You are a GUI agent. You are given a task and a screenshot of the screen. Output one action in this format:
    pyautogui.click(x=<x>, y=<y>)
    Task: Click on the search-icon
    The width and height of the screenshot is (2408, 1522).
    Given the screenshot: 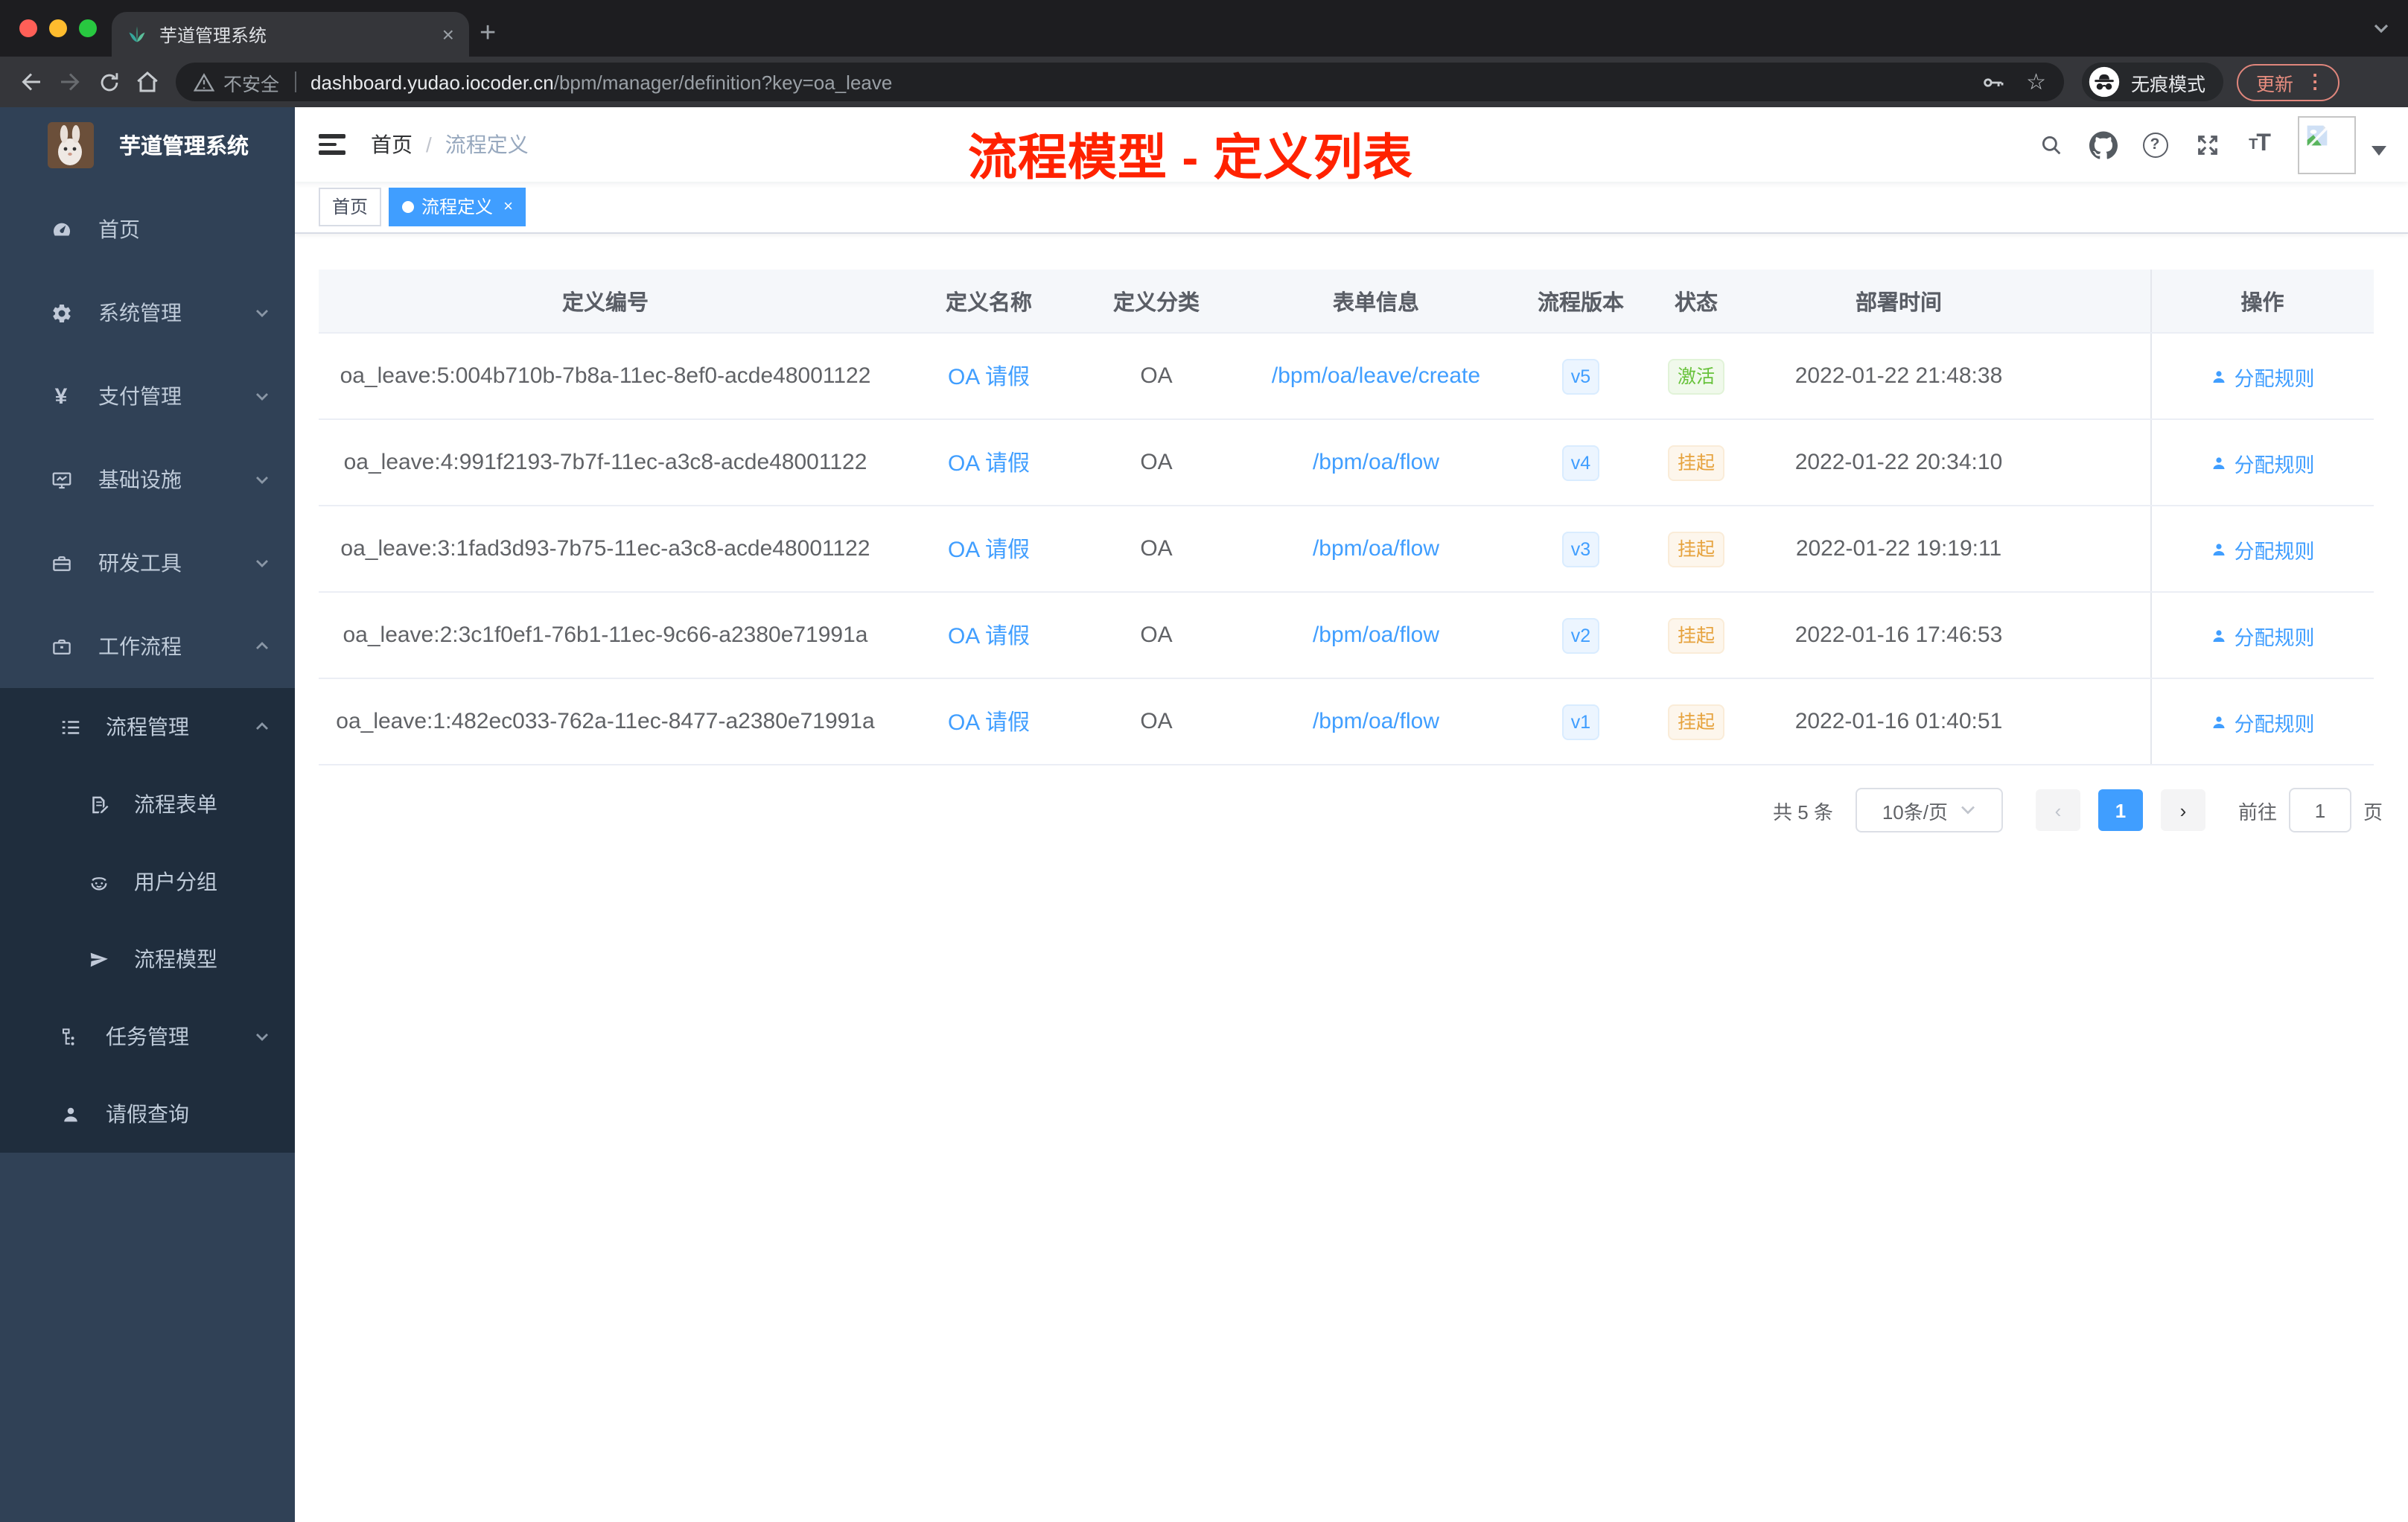 What is the action you would take?
    pyautogui.click(x=2050, y=144)
    